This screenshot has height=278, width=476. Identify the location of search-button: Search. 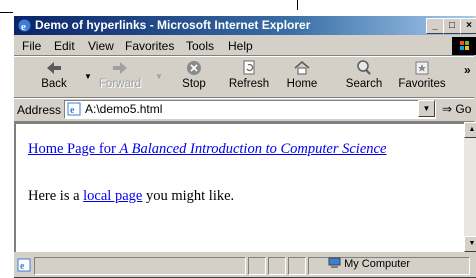
(364, 74).